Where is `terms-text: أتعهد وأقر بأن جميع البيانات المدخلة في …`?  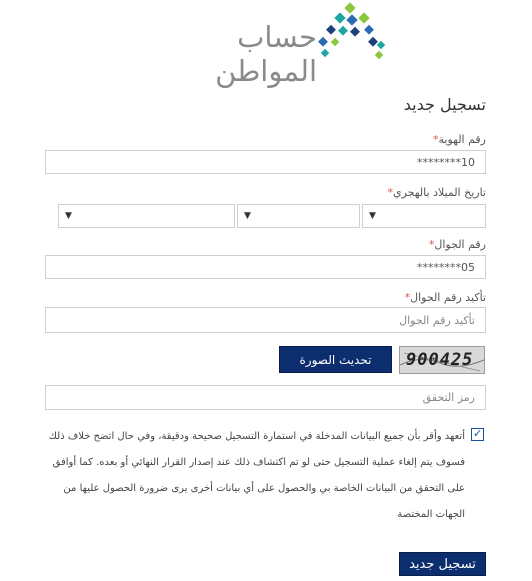 terms-text: أتعهد وأقر بأن جميع البيانات المدخلة في … is located at coordinates (256, 475).